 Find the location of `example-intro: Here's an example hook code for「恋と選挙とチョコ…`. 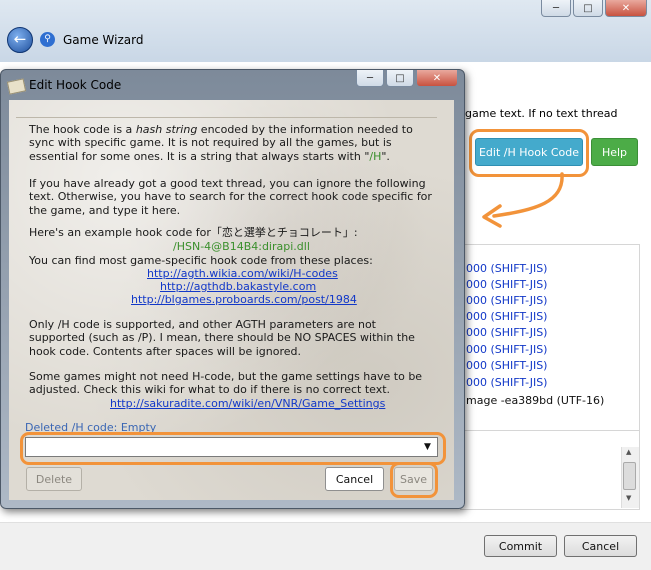

example-intro: Here's an example hook code for「恋と選挙とチョコ… is located at coordinates (193, 232).